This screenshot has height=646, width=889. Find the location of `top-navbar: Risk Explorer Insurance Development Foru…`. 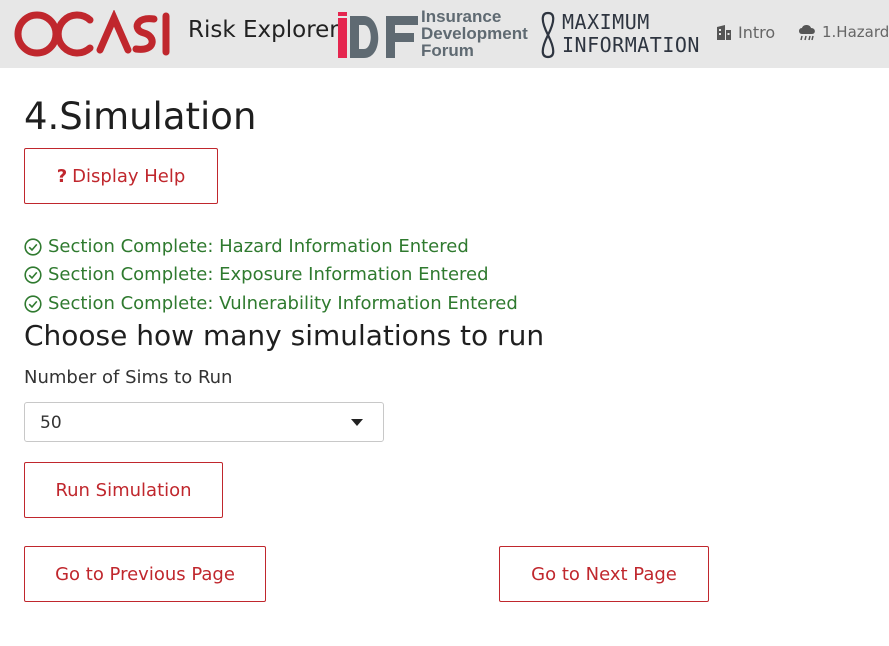

top-navbar: Risk Explorer Insurance Development Foru… is located at coordinates (444, 34).